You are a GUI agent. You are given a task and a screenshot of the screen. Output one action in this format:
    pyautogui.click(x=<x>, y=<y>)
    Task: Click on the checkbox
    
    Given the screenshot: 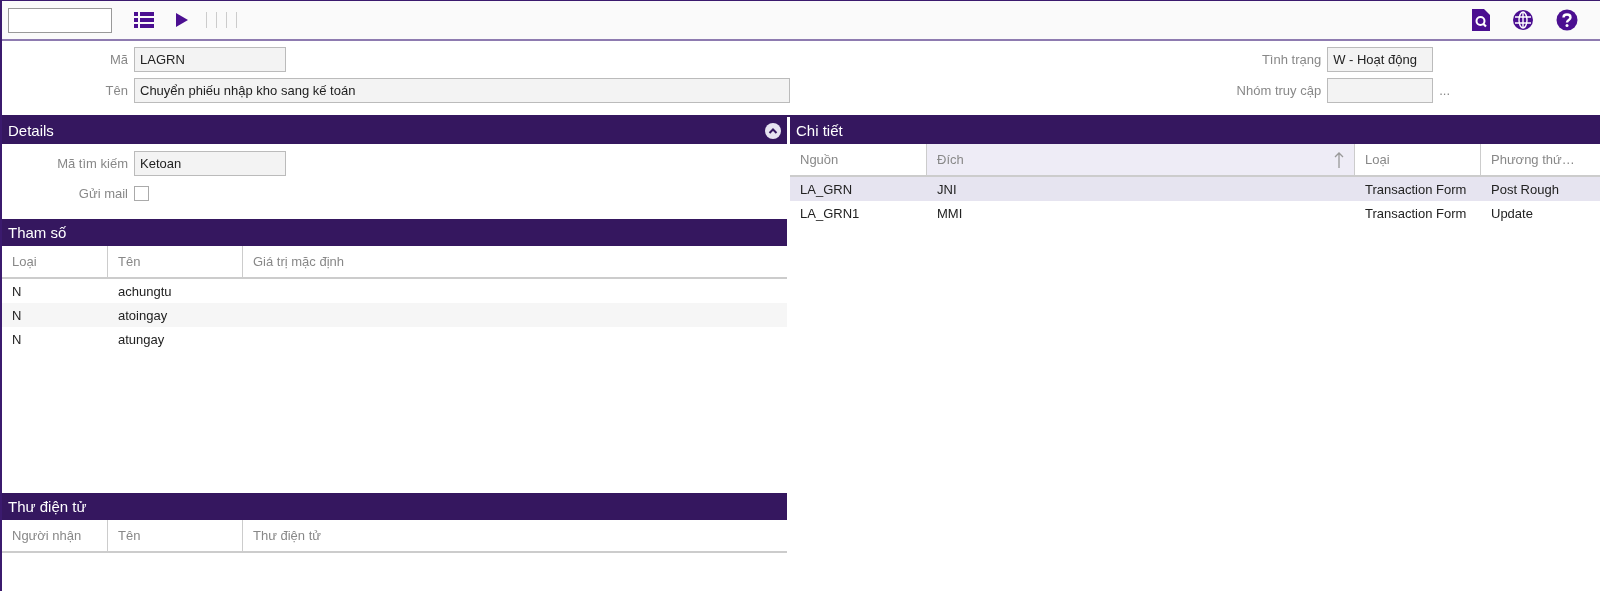 What is the action you would take?
    pyautogui.click(x=141, y=193)
    